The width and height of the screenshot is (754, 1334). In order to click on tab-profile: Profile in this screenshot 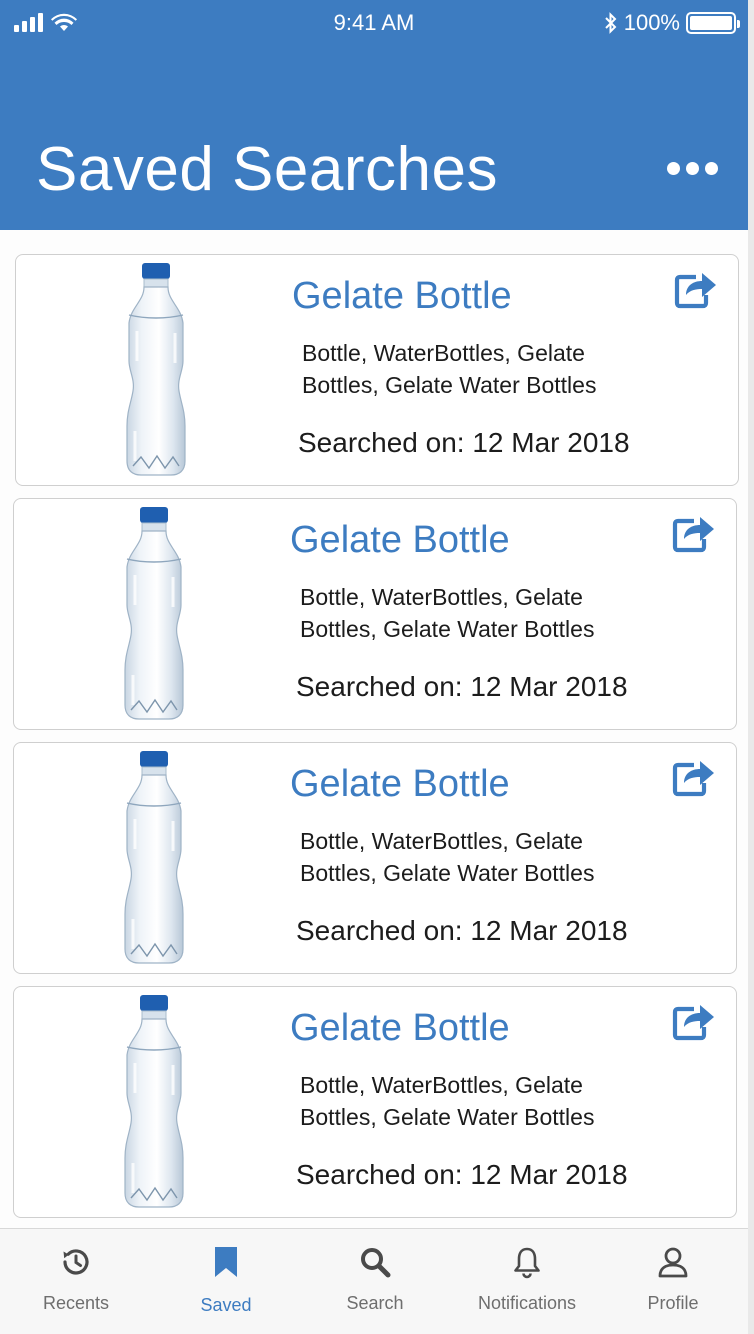, I will do `click(673, 1281)`.